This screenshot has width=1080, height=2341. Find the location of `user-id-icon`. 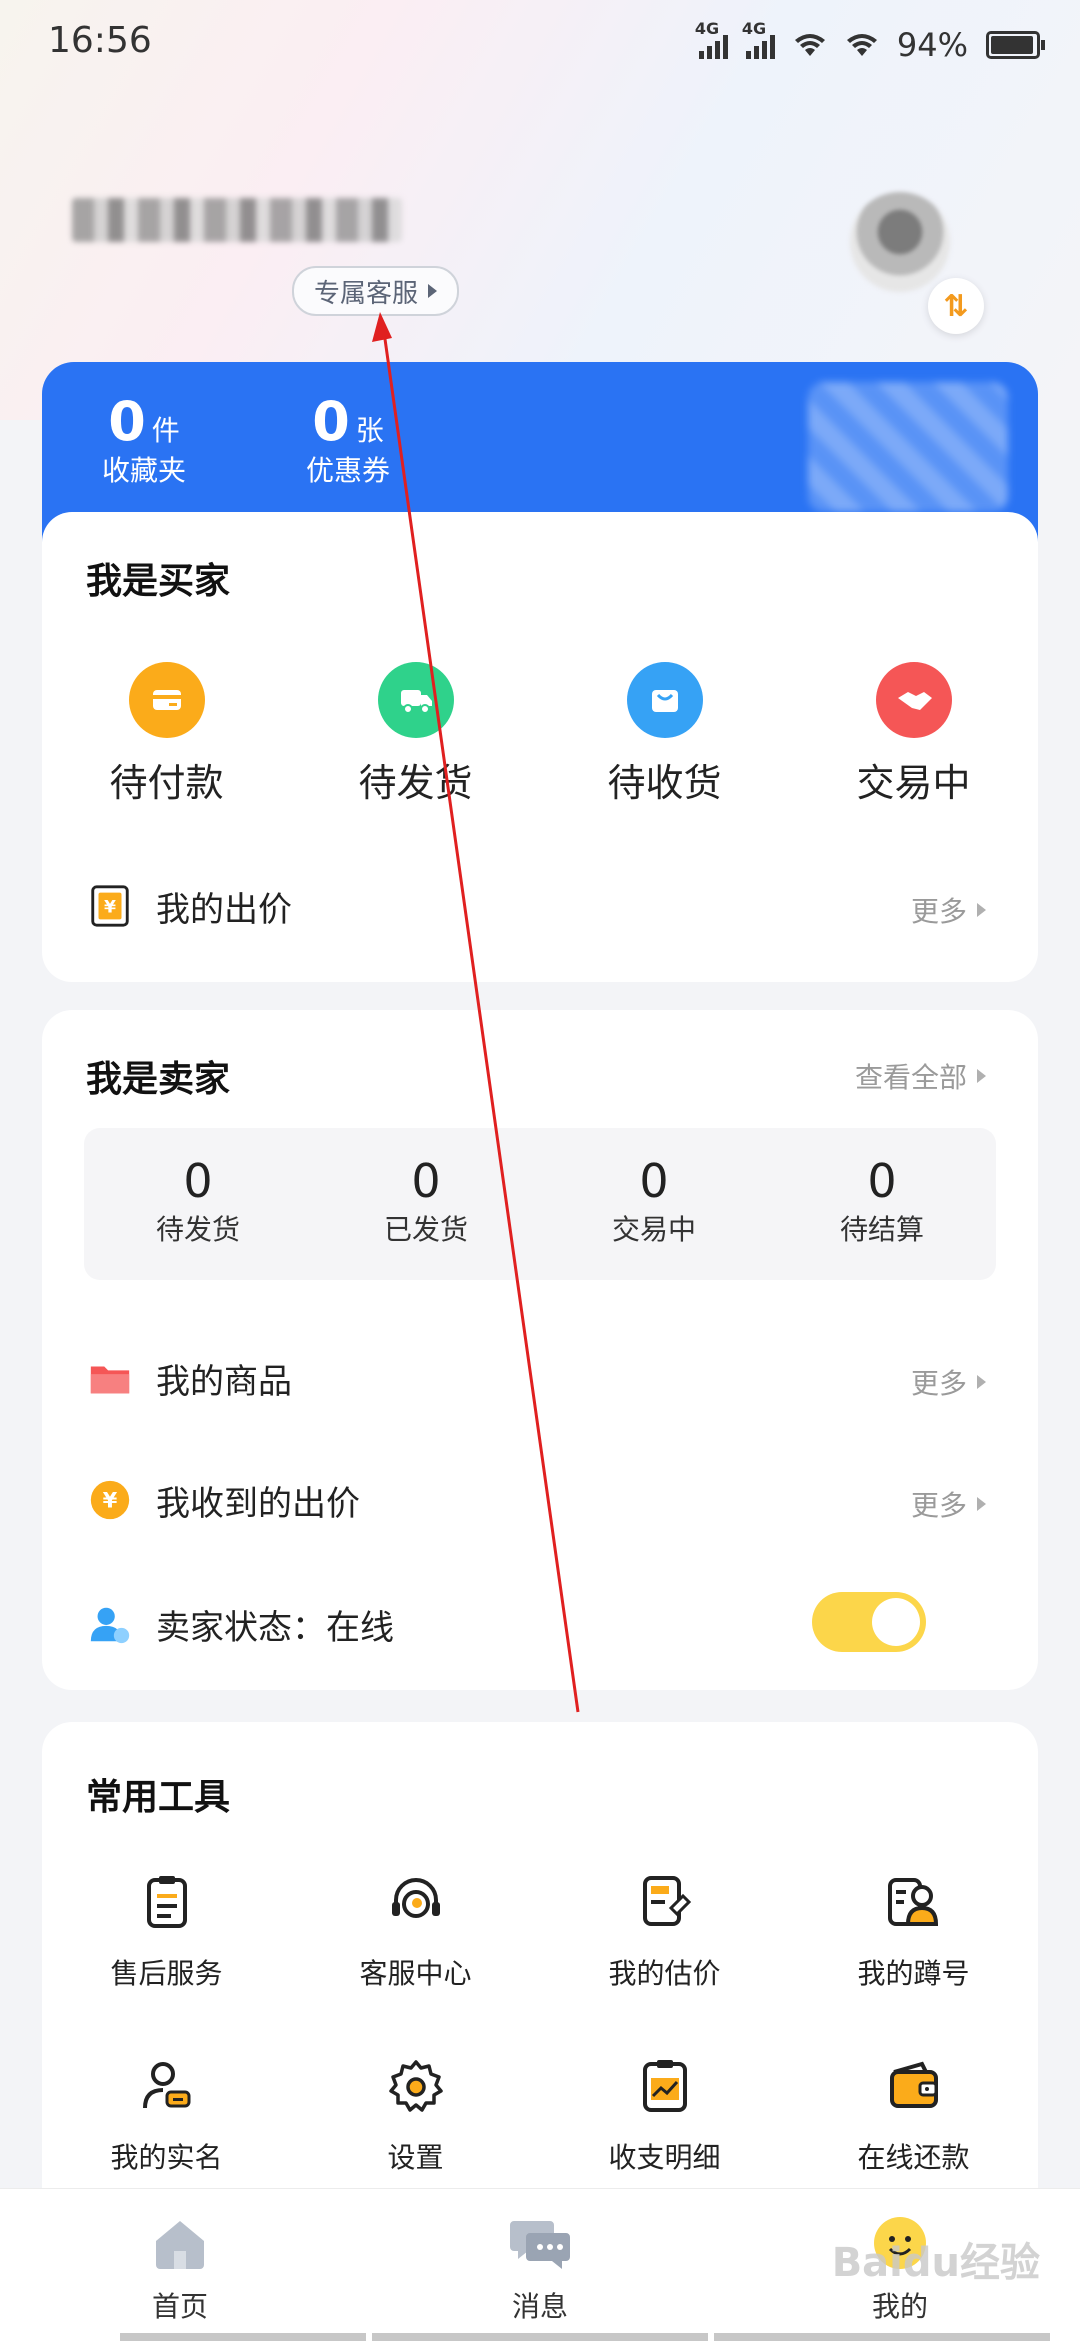

user-id-icon is located at coordinates (166, 2085).